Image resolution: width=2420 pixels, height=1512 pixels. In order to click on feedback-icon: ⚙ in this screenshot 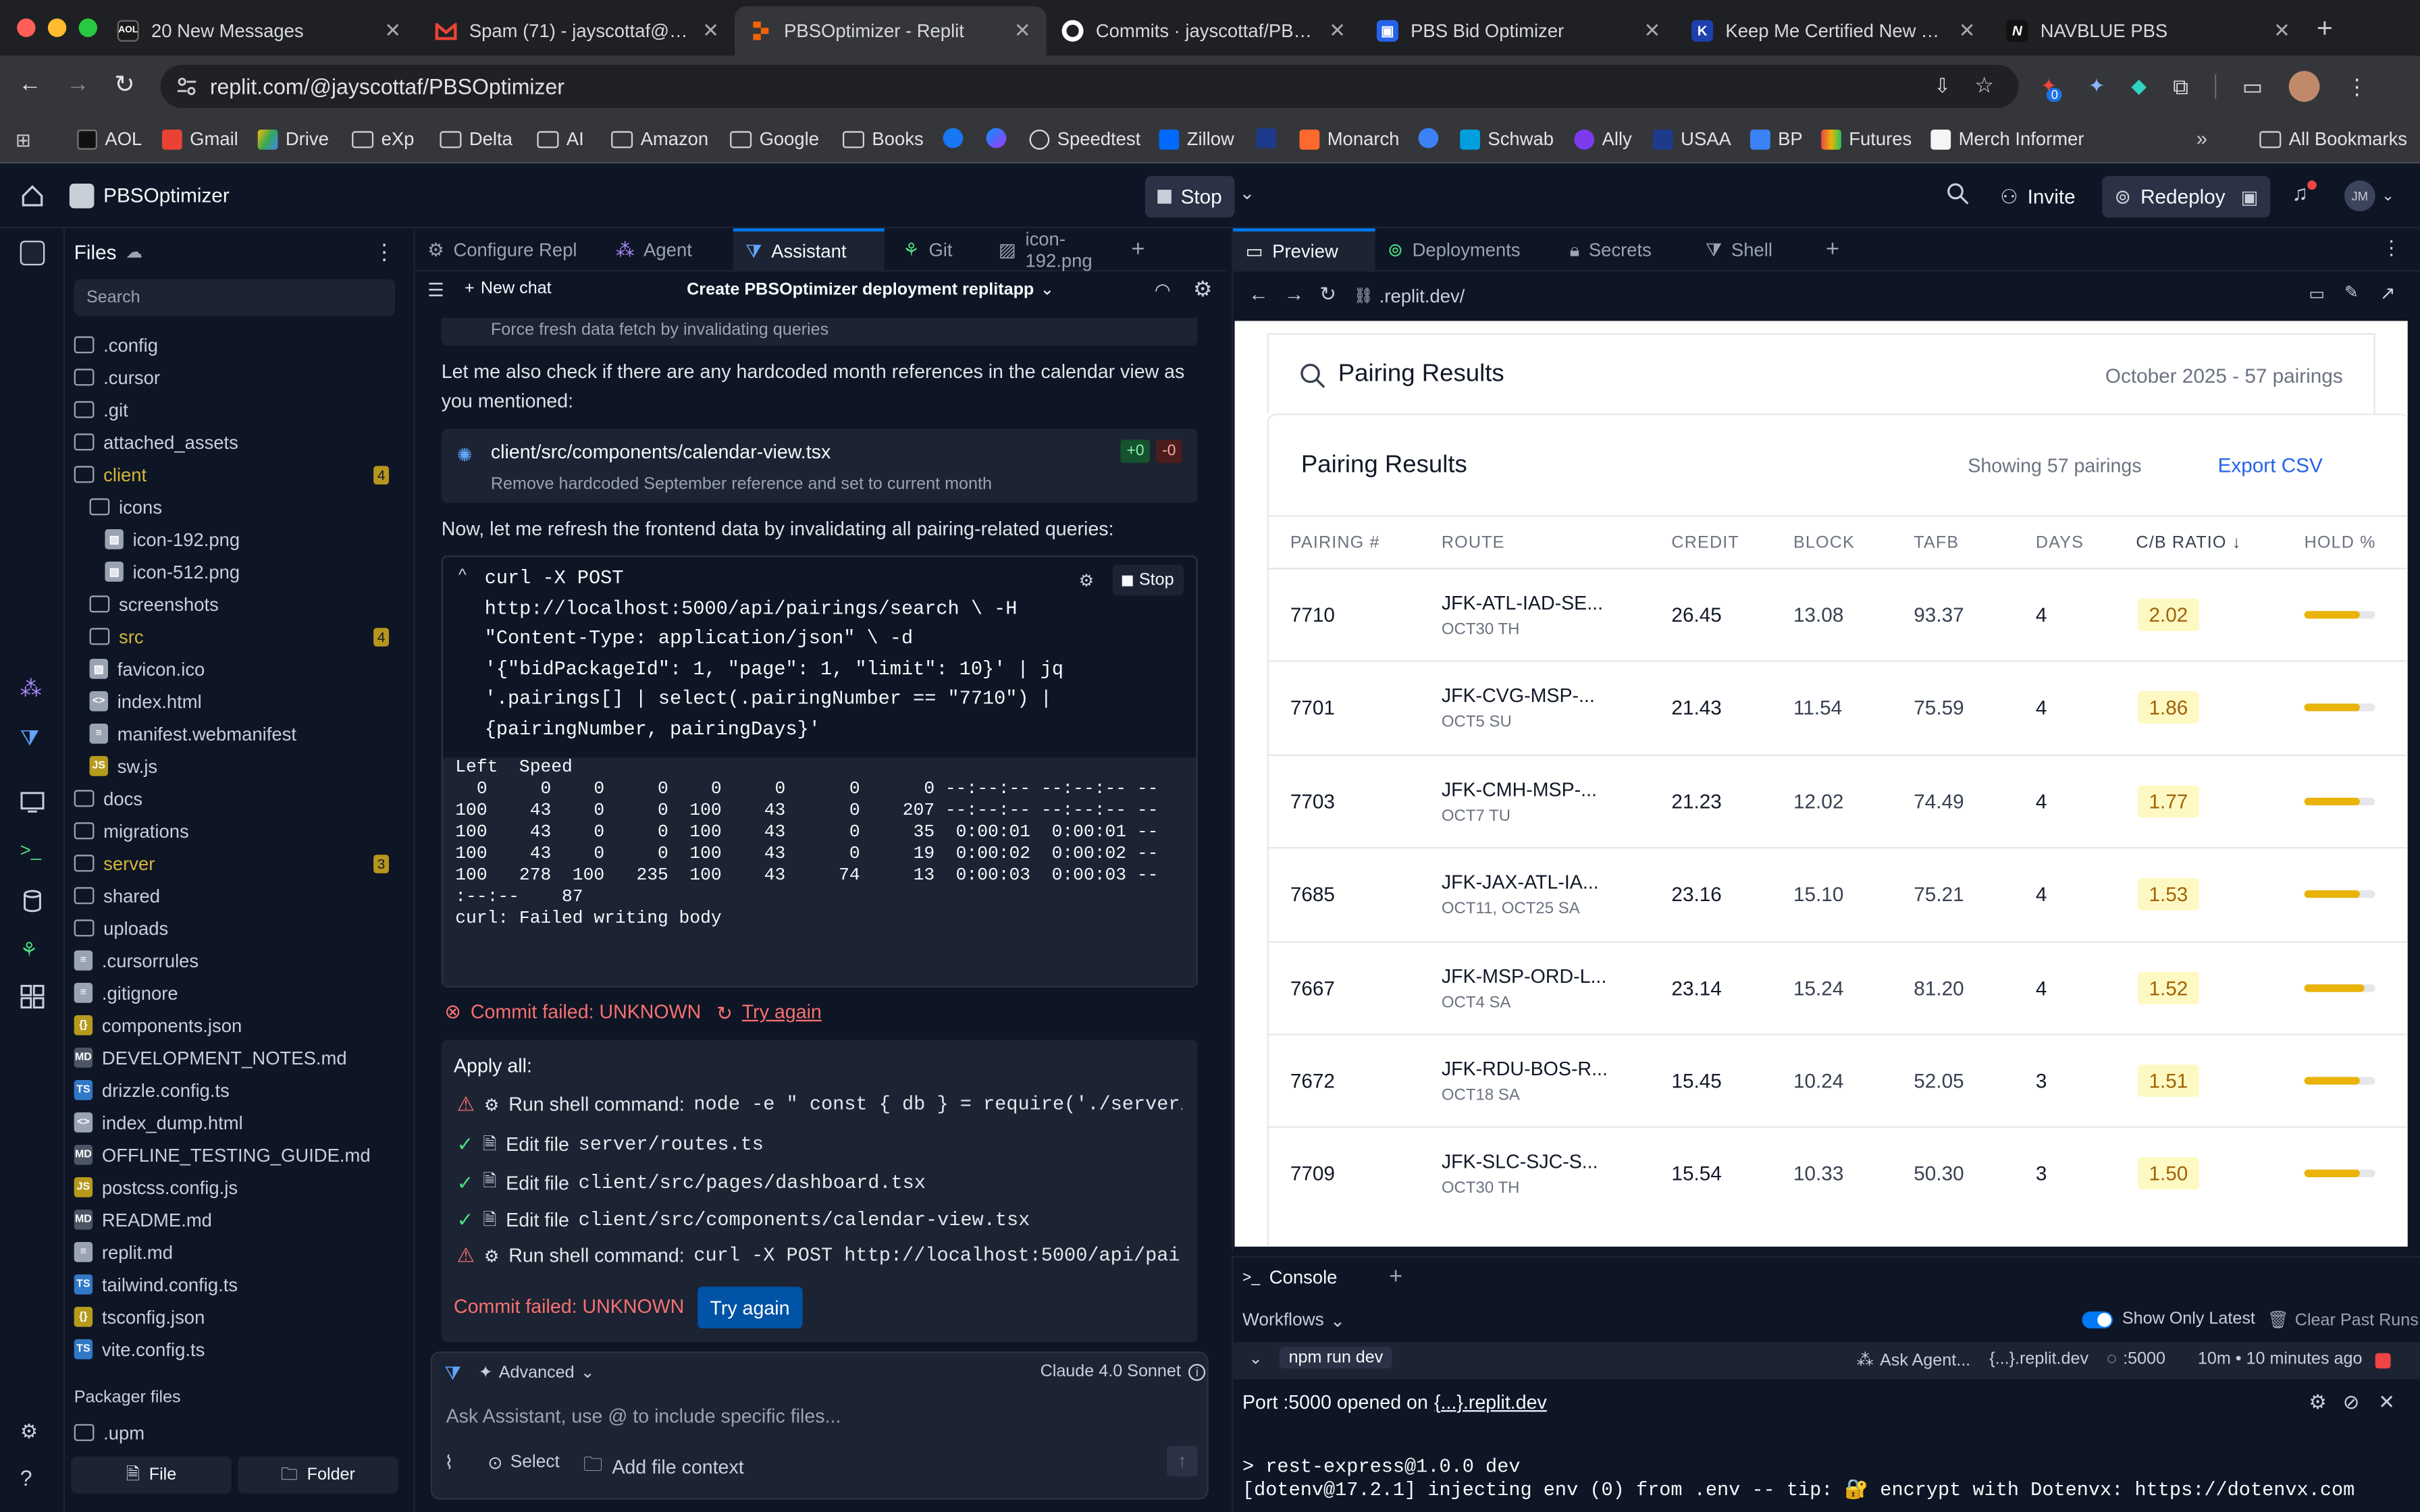, I will do `click(32, 1432)`.